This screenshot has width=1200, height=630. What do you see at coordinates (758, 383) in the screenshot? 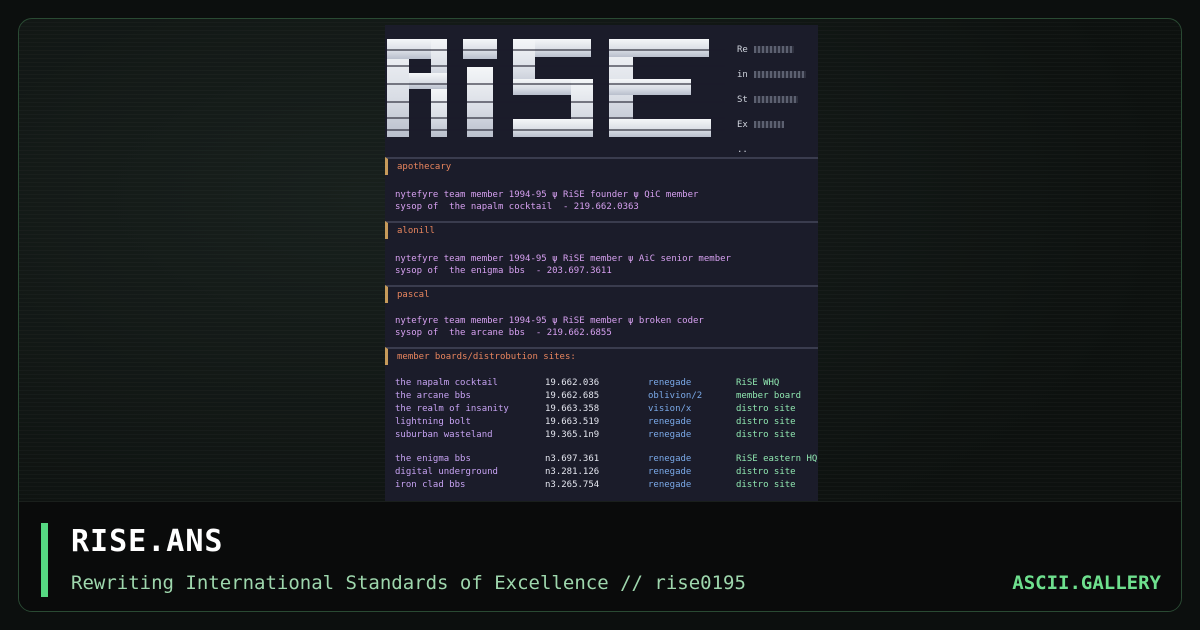
I see `board-type: RiSE WHQ` at bounding box center [758, 383].